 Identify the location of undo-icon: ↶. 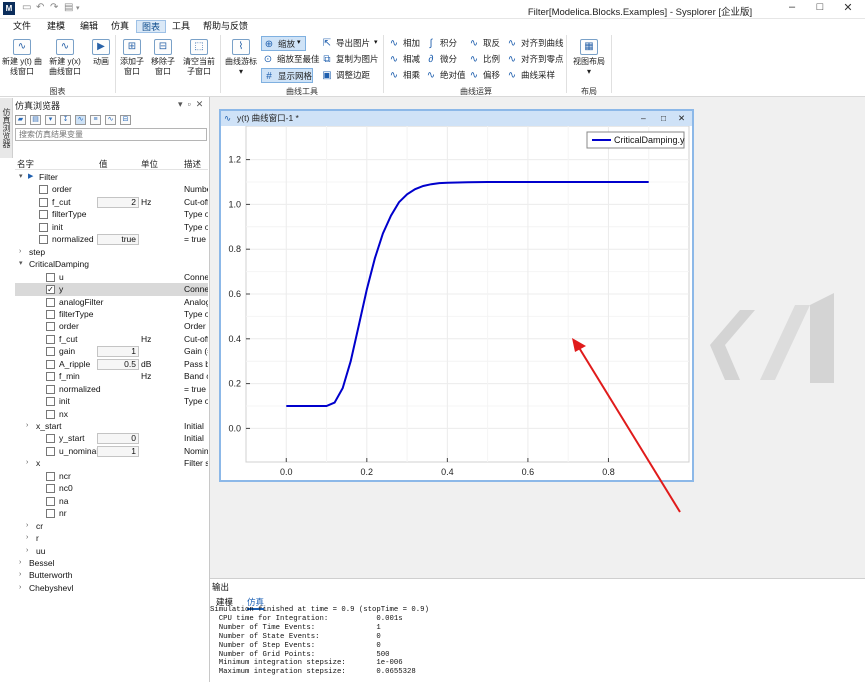
(40, 7).